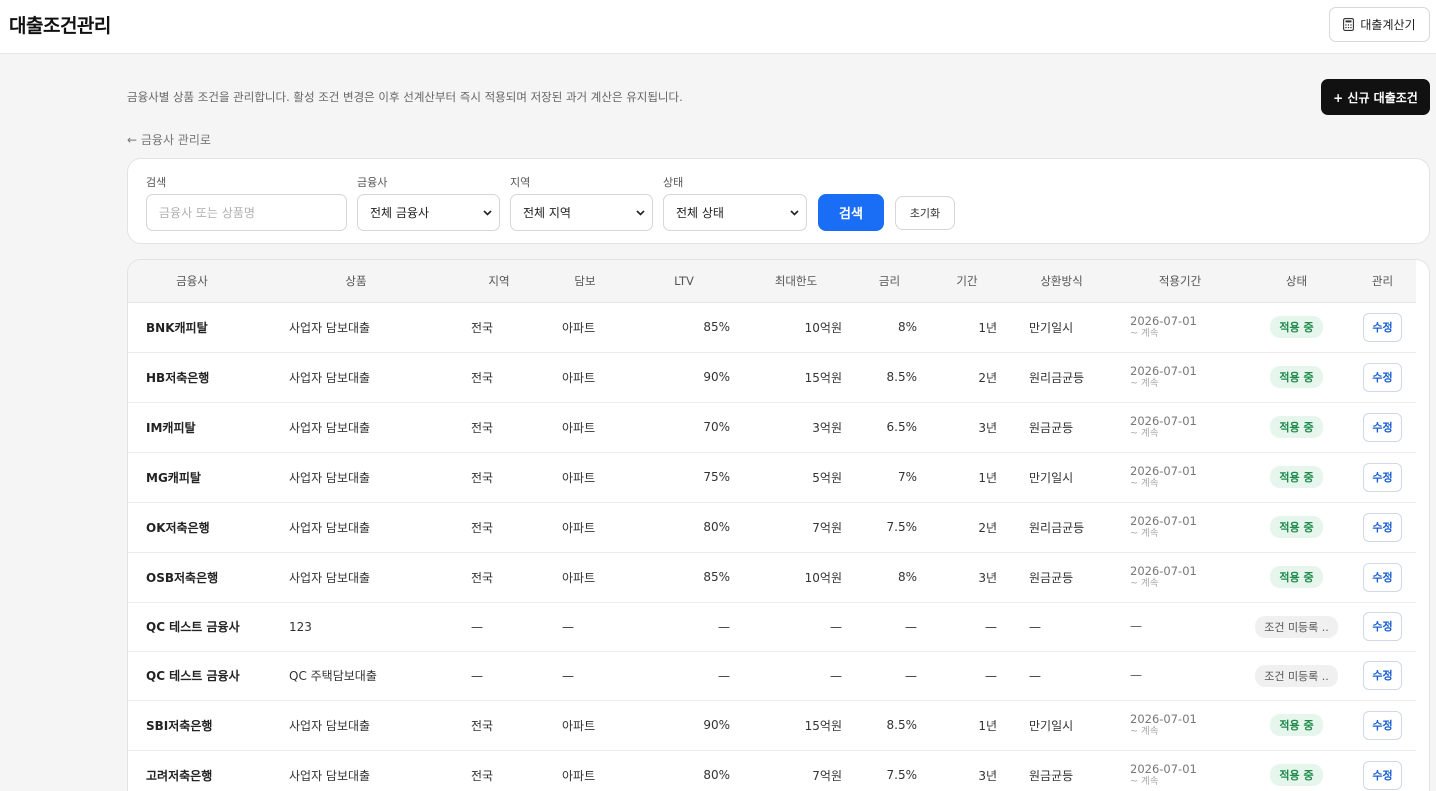 Image resolution: width=1436 pixels, height=791 pixels. I want to click on cell-ltv: 85%, so click(716, 577).